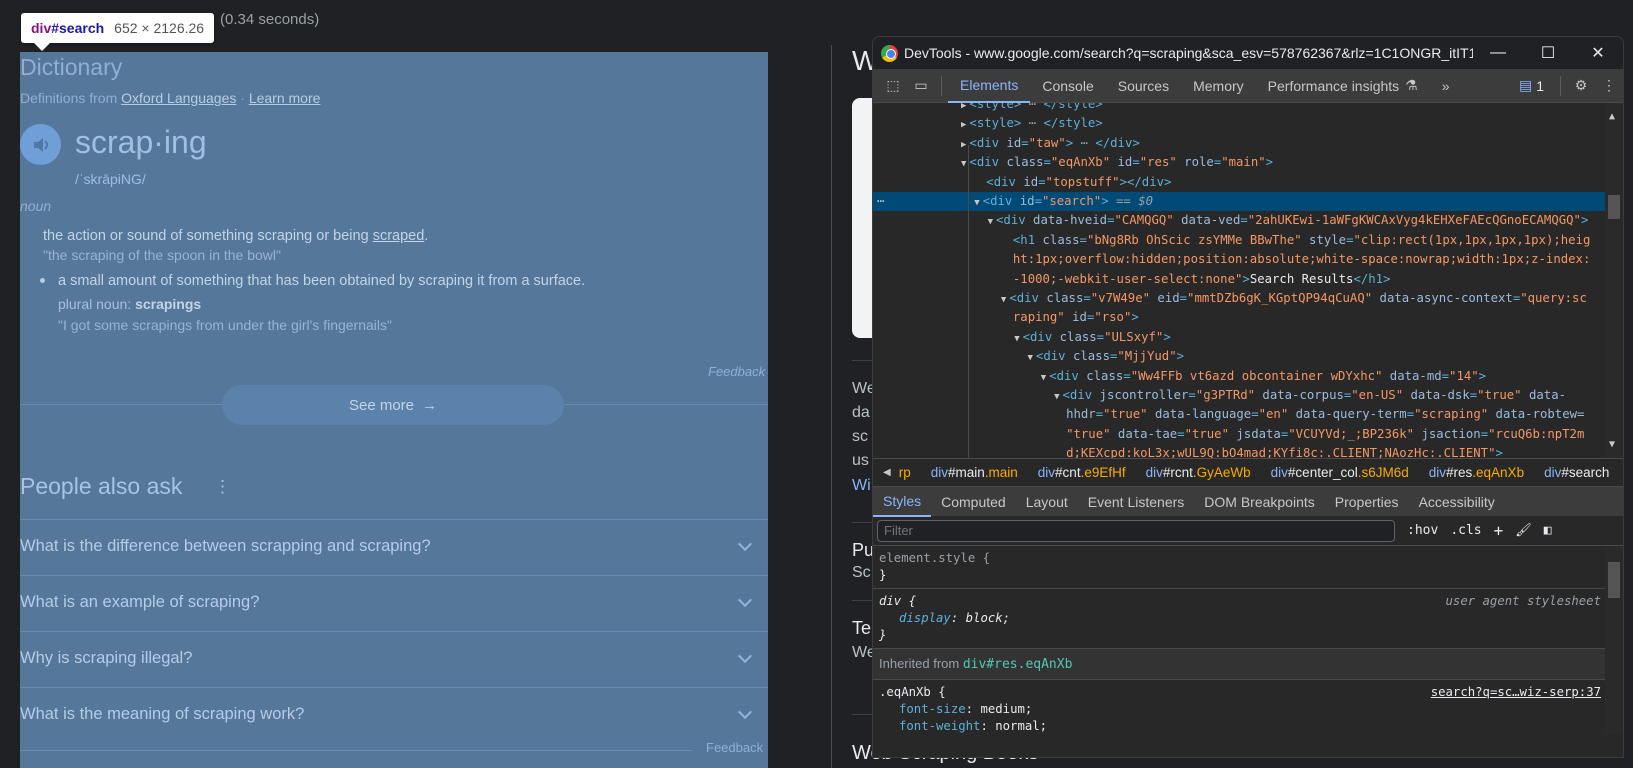  I want to click on node-actions-icon: ⋯, so click(880, 201).